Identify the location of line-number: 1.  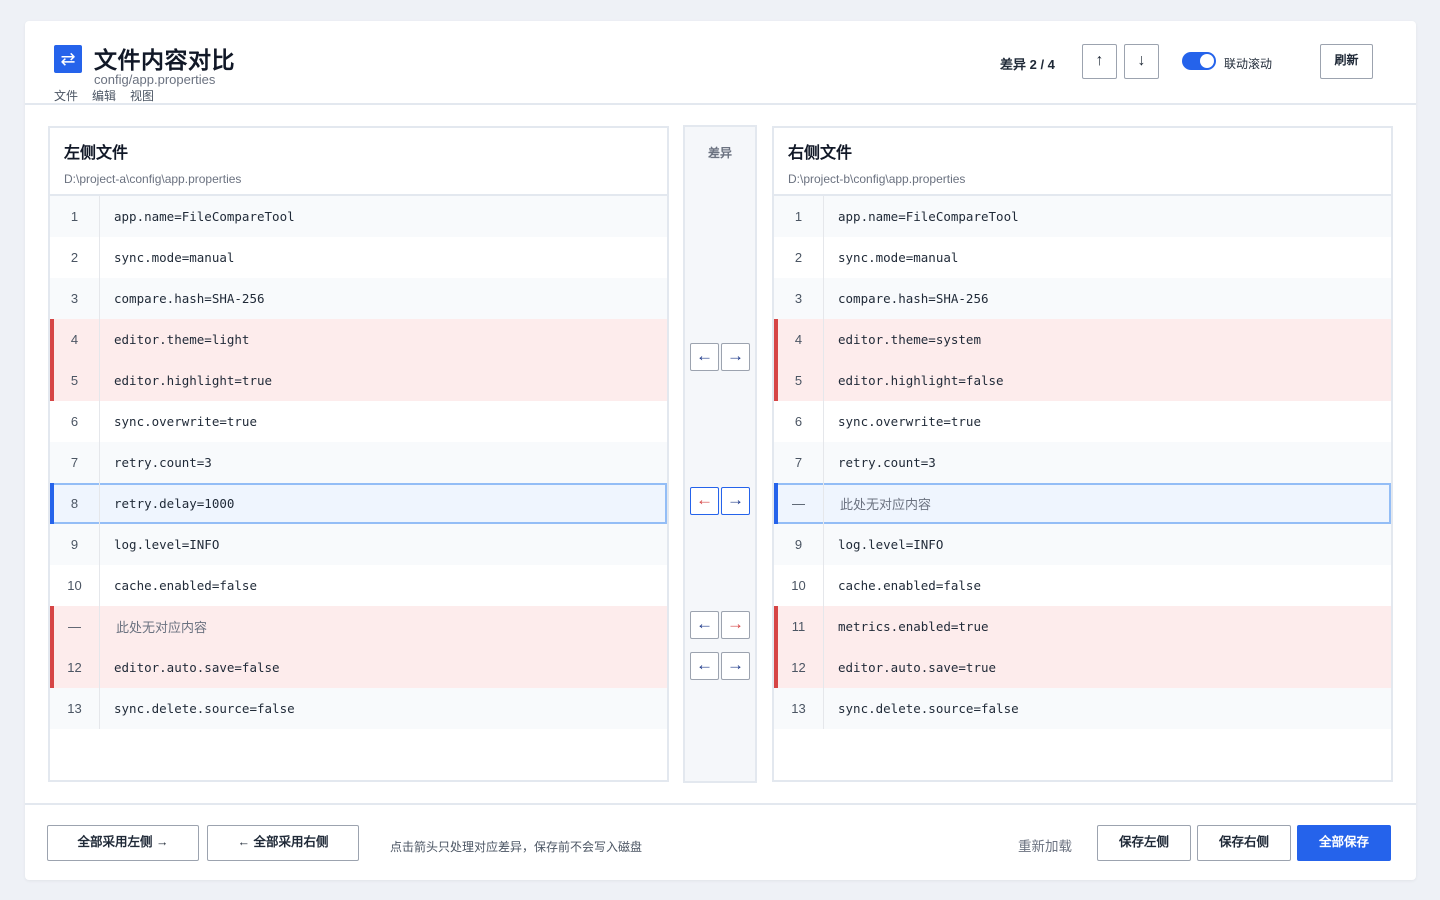
(75, 216).